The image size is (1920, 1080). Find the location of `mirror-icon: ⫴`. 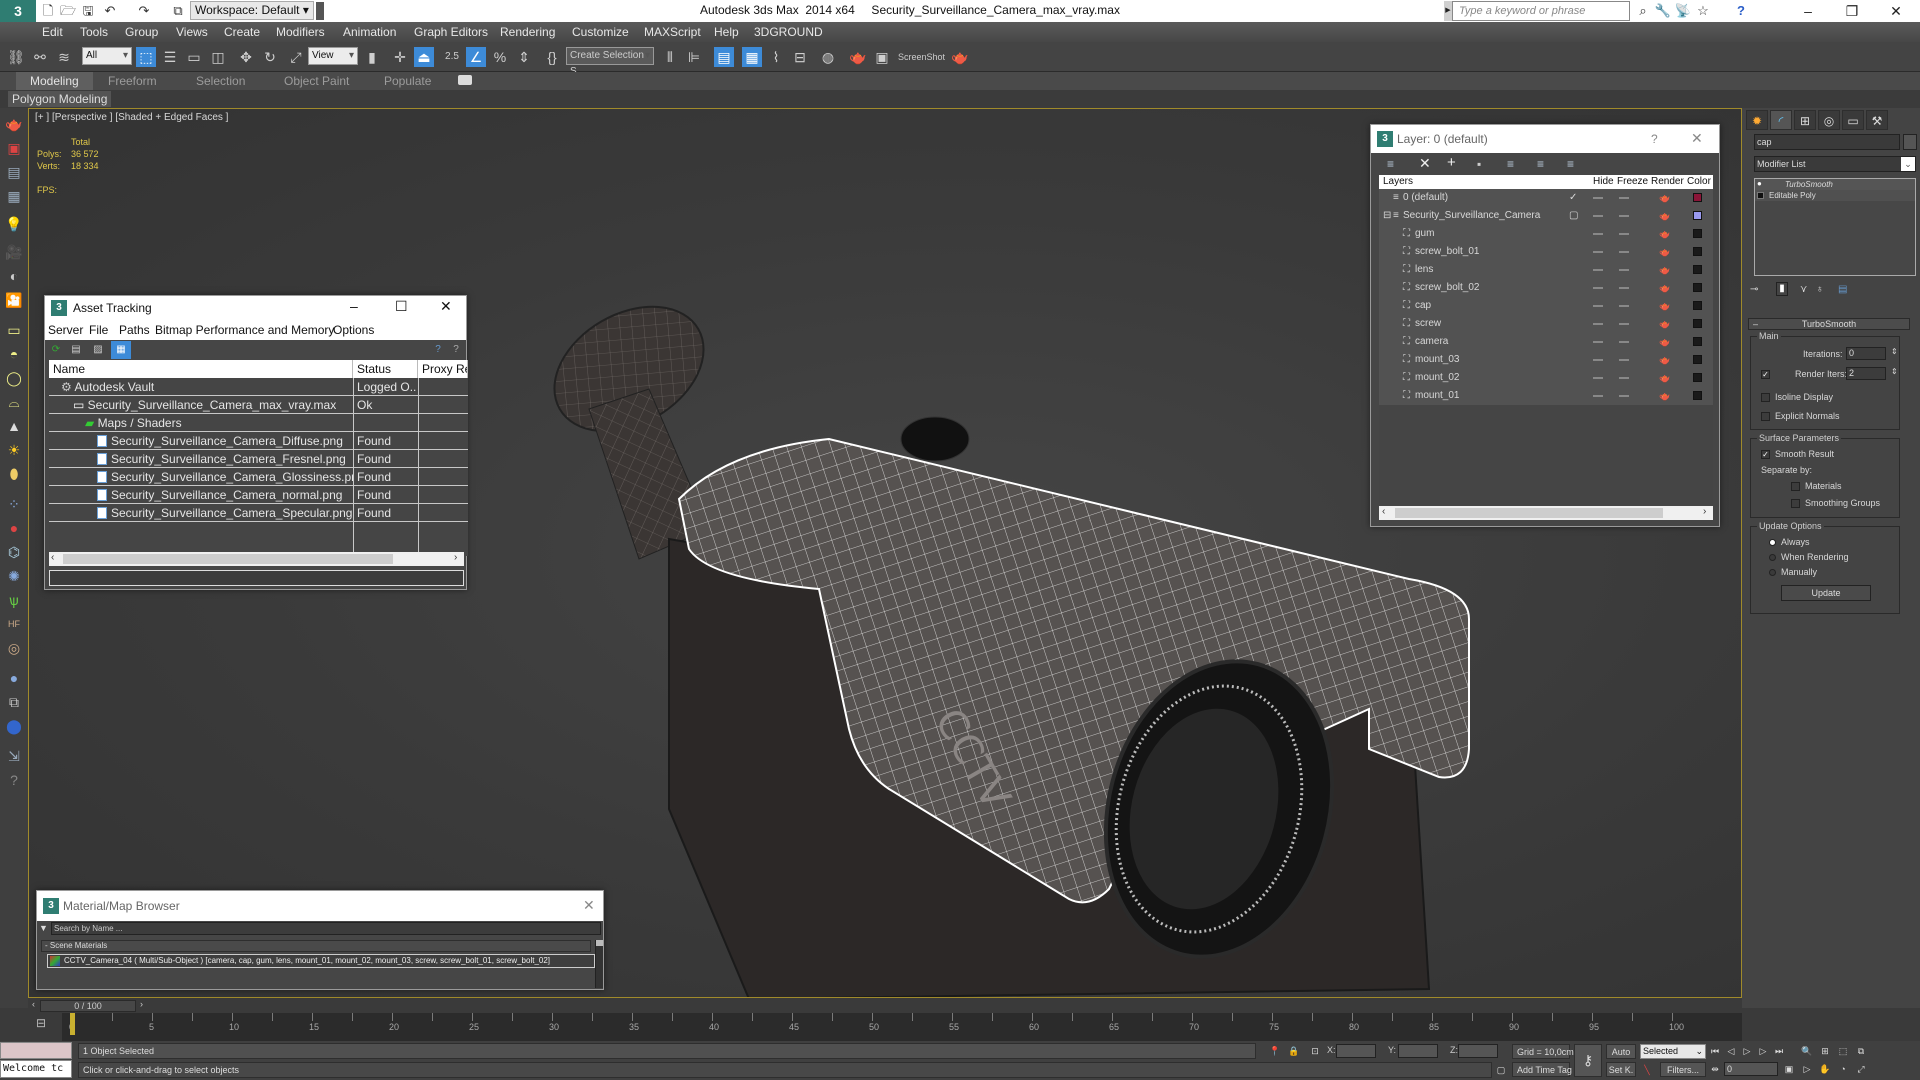

mirror-icon: ⫴ is located at coordinates (670, 57).